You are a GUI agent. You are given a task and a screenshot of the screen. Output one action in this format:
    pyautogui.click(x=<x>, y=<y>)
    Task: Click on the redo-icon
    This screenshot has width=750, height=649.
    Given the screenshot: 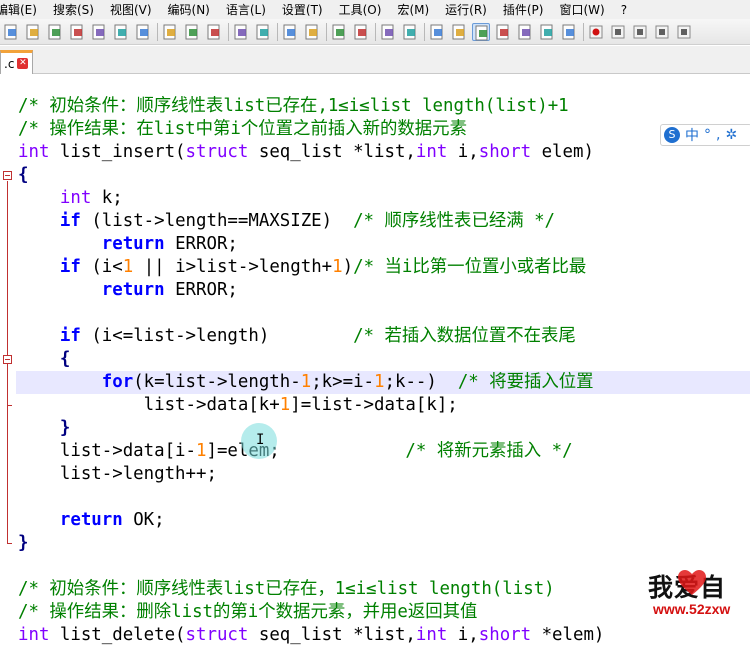 What is the action you would take?
    pyautogui.click(x=263, y=32)
    